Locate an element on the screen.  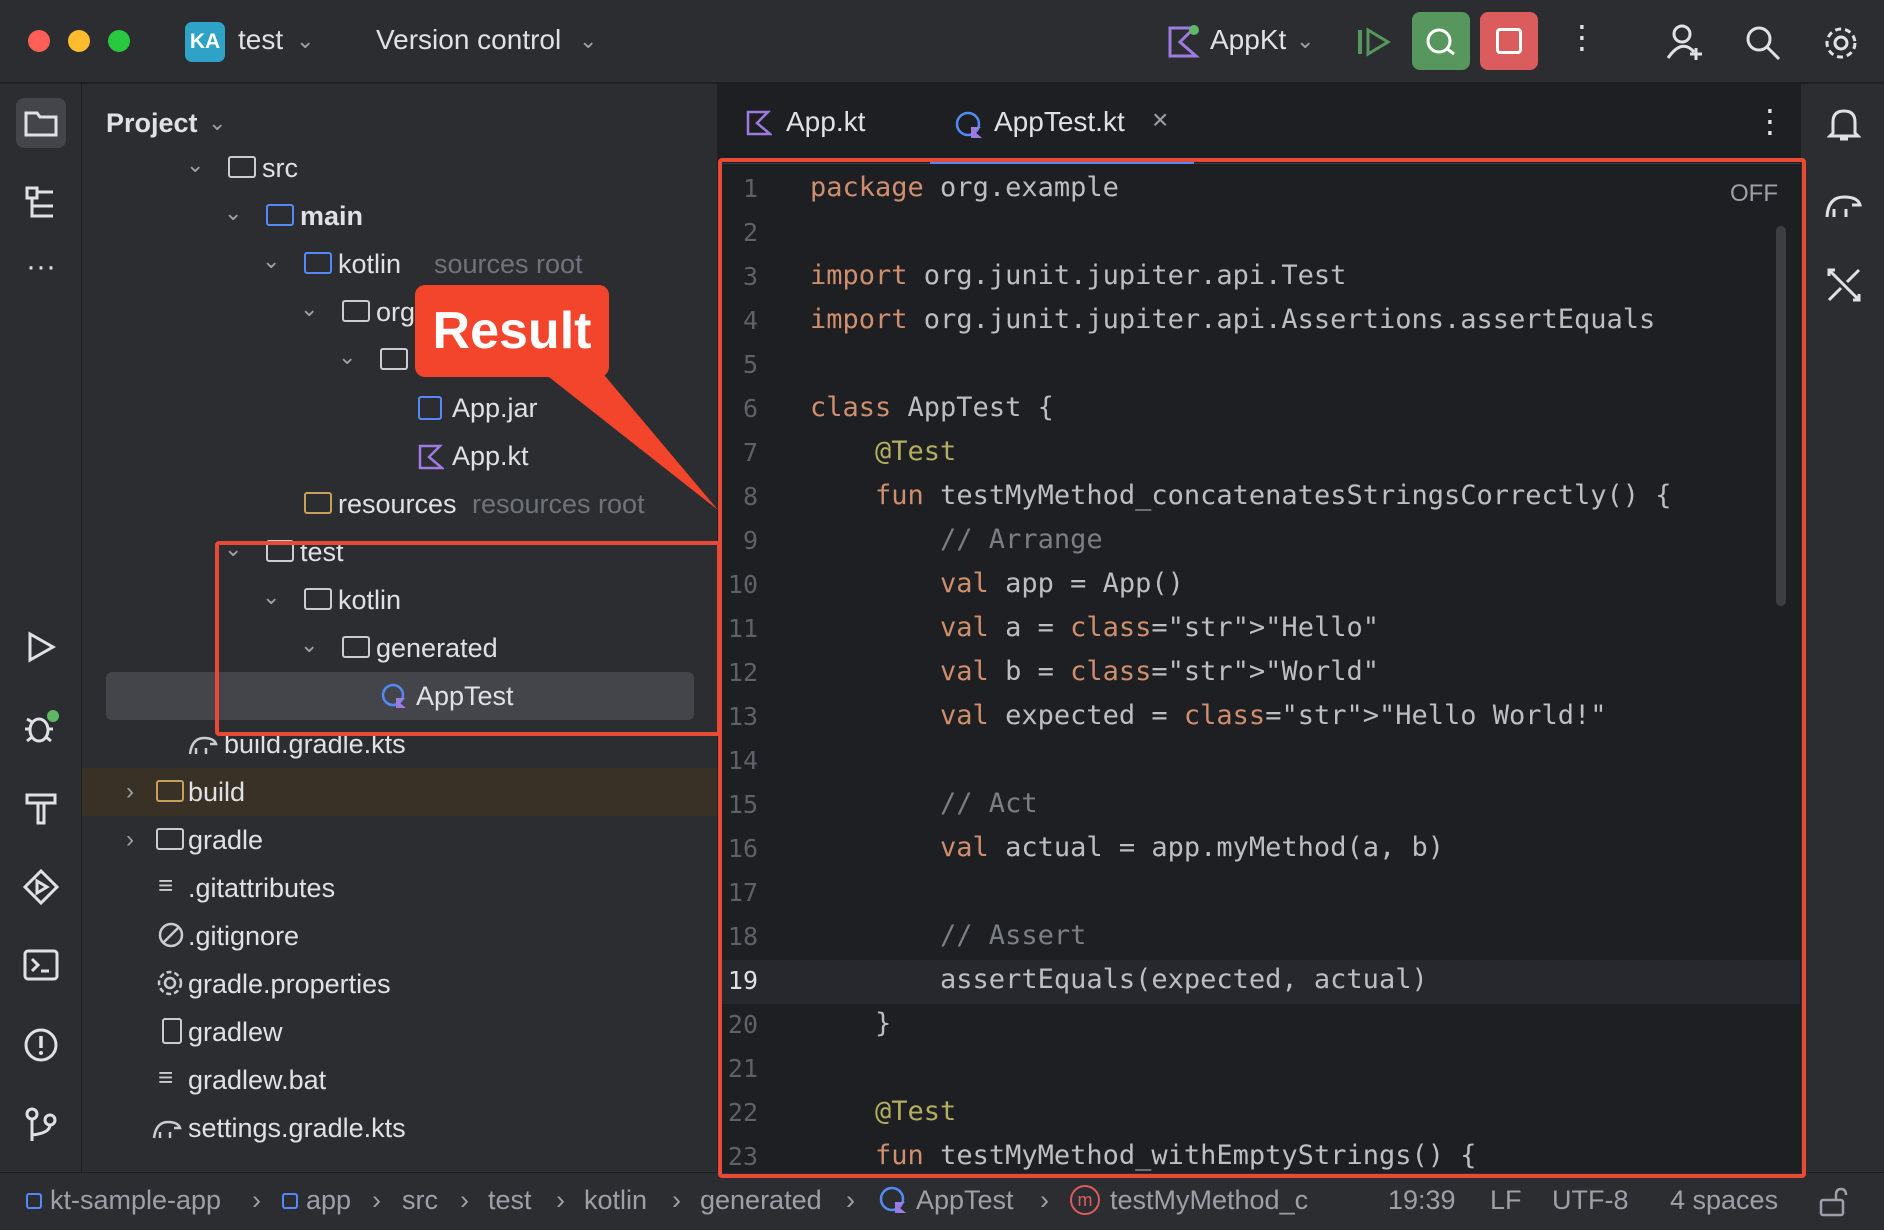
breadcrumb-method: testMyMethod_c is located at coordinates (1209, 1200).